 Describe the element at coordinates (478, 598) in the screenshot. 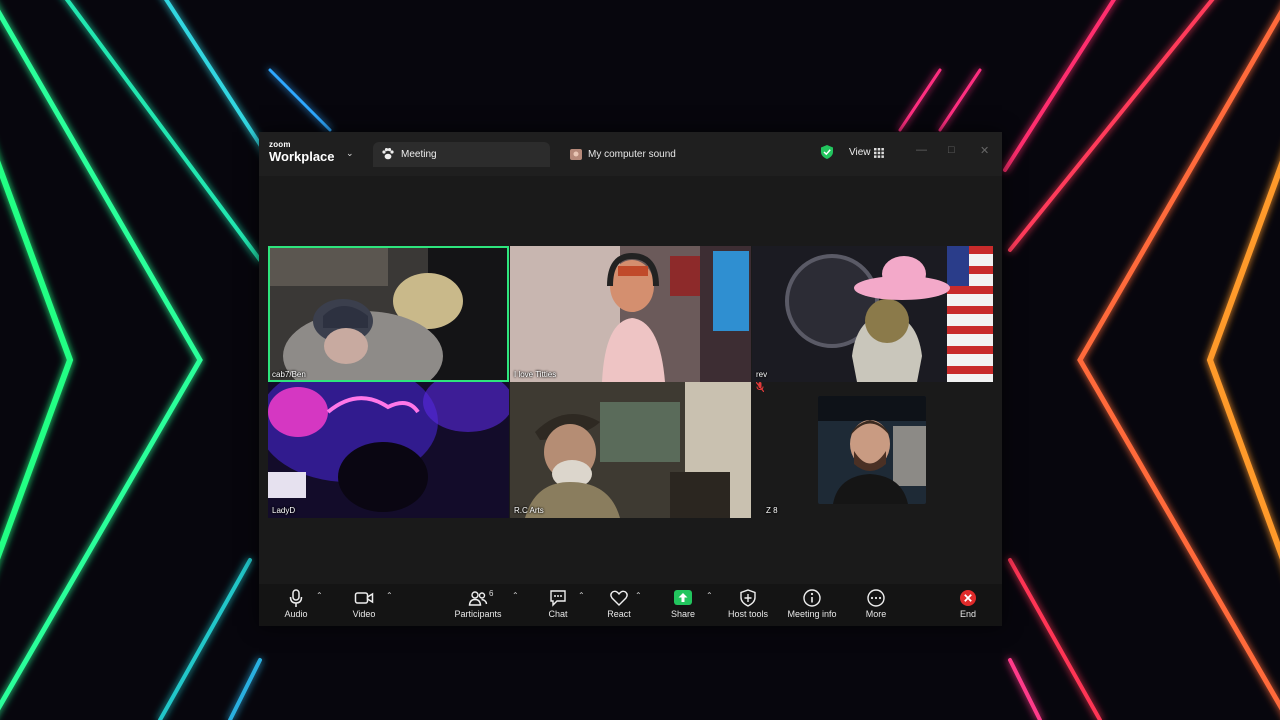

I see `participants-icon` at that location.